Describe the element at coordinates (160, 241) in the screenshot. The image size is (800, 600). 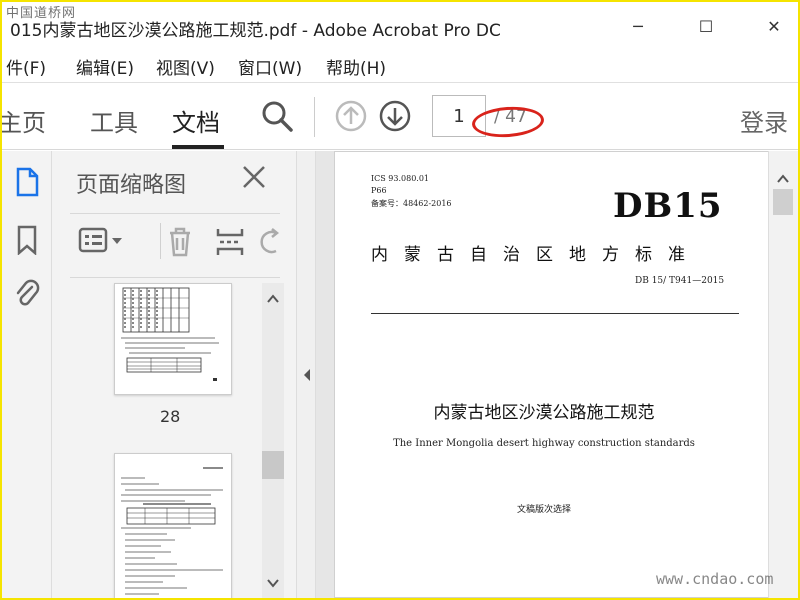
I see `tool-separator` at that location.